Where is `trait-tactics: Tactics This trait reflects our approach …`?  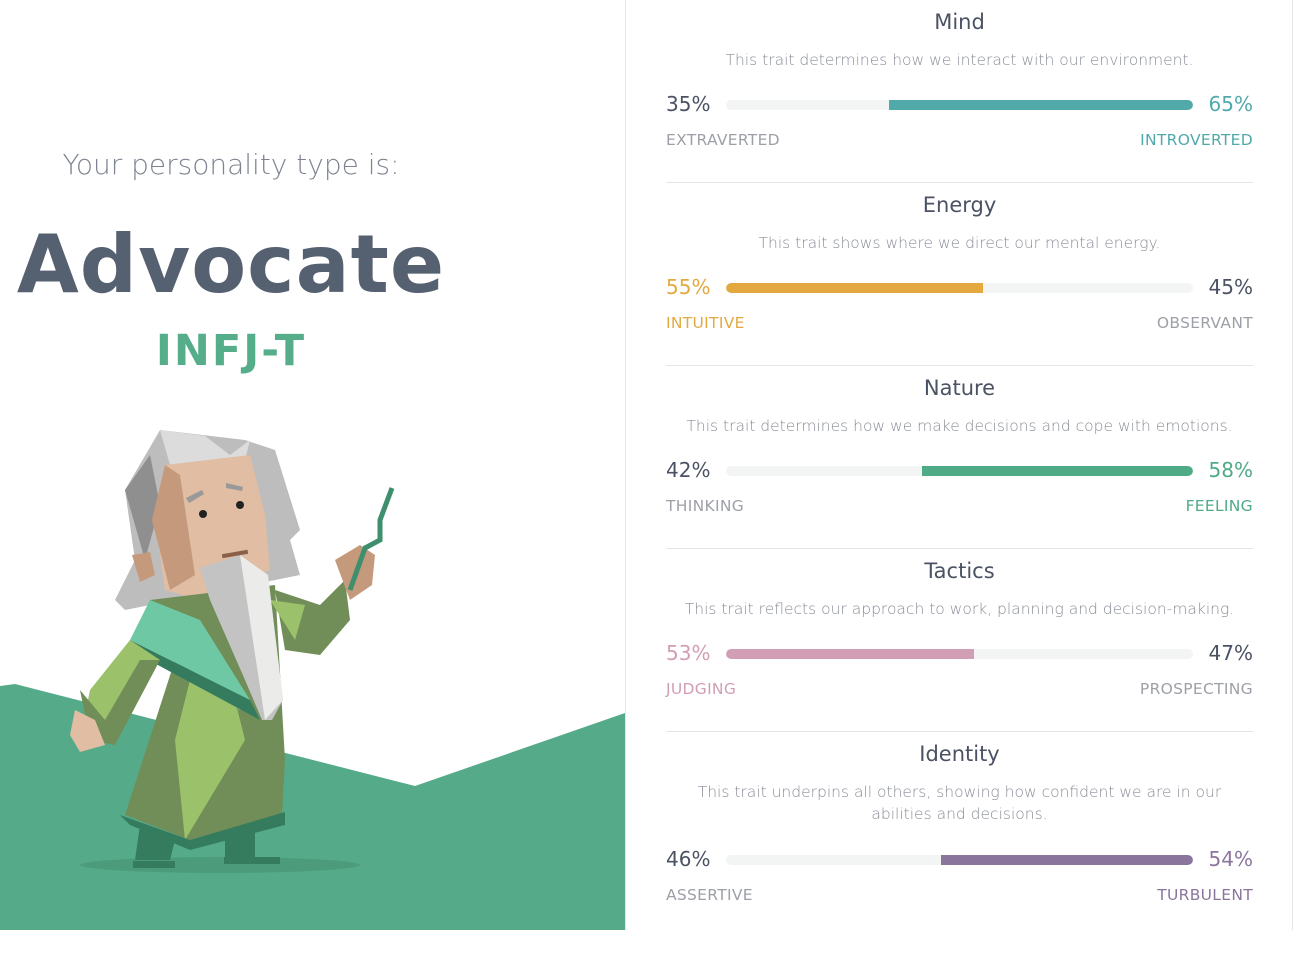
trait-tactics: Tactics This trait reflects our approach … is located at coordinates (959, 640).